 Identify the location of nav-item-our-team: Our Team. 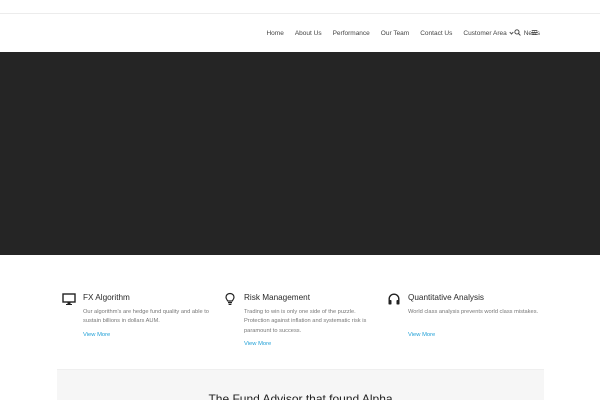
(395, 33).